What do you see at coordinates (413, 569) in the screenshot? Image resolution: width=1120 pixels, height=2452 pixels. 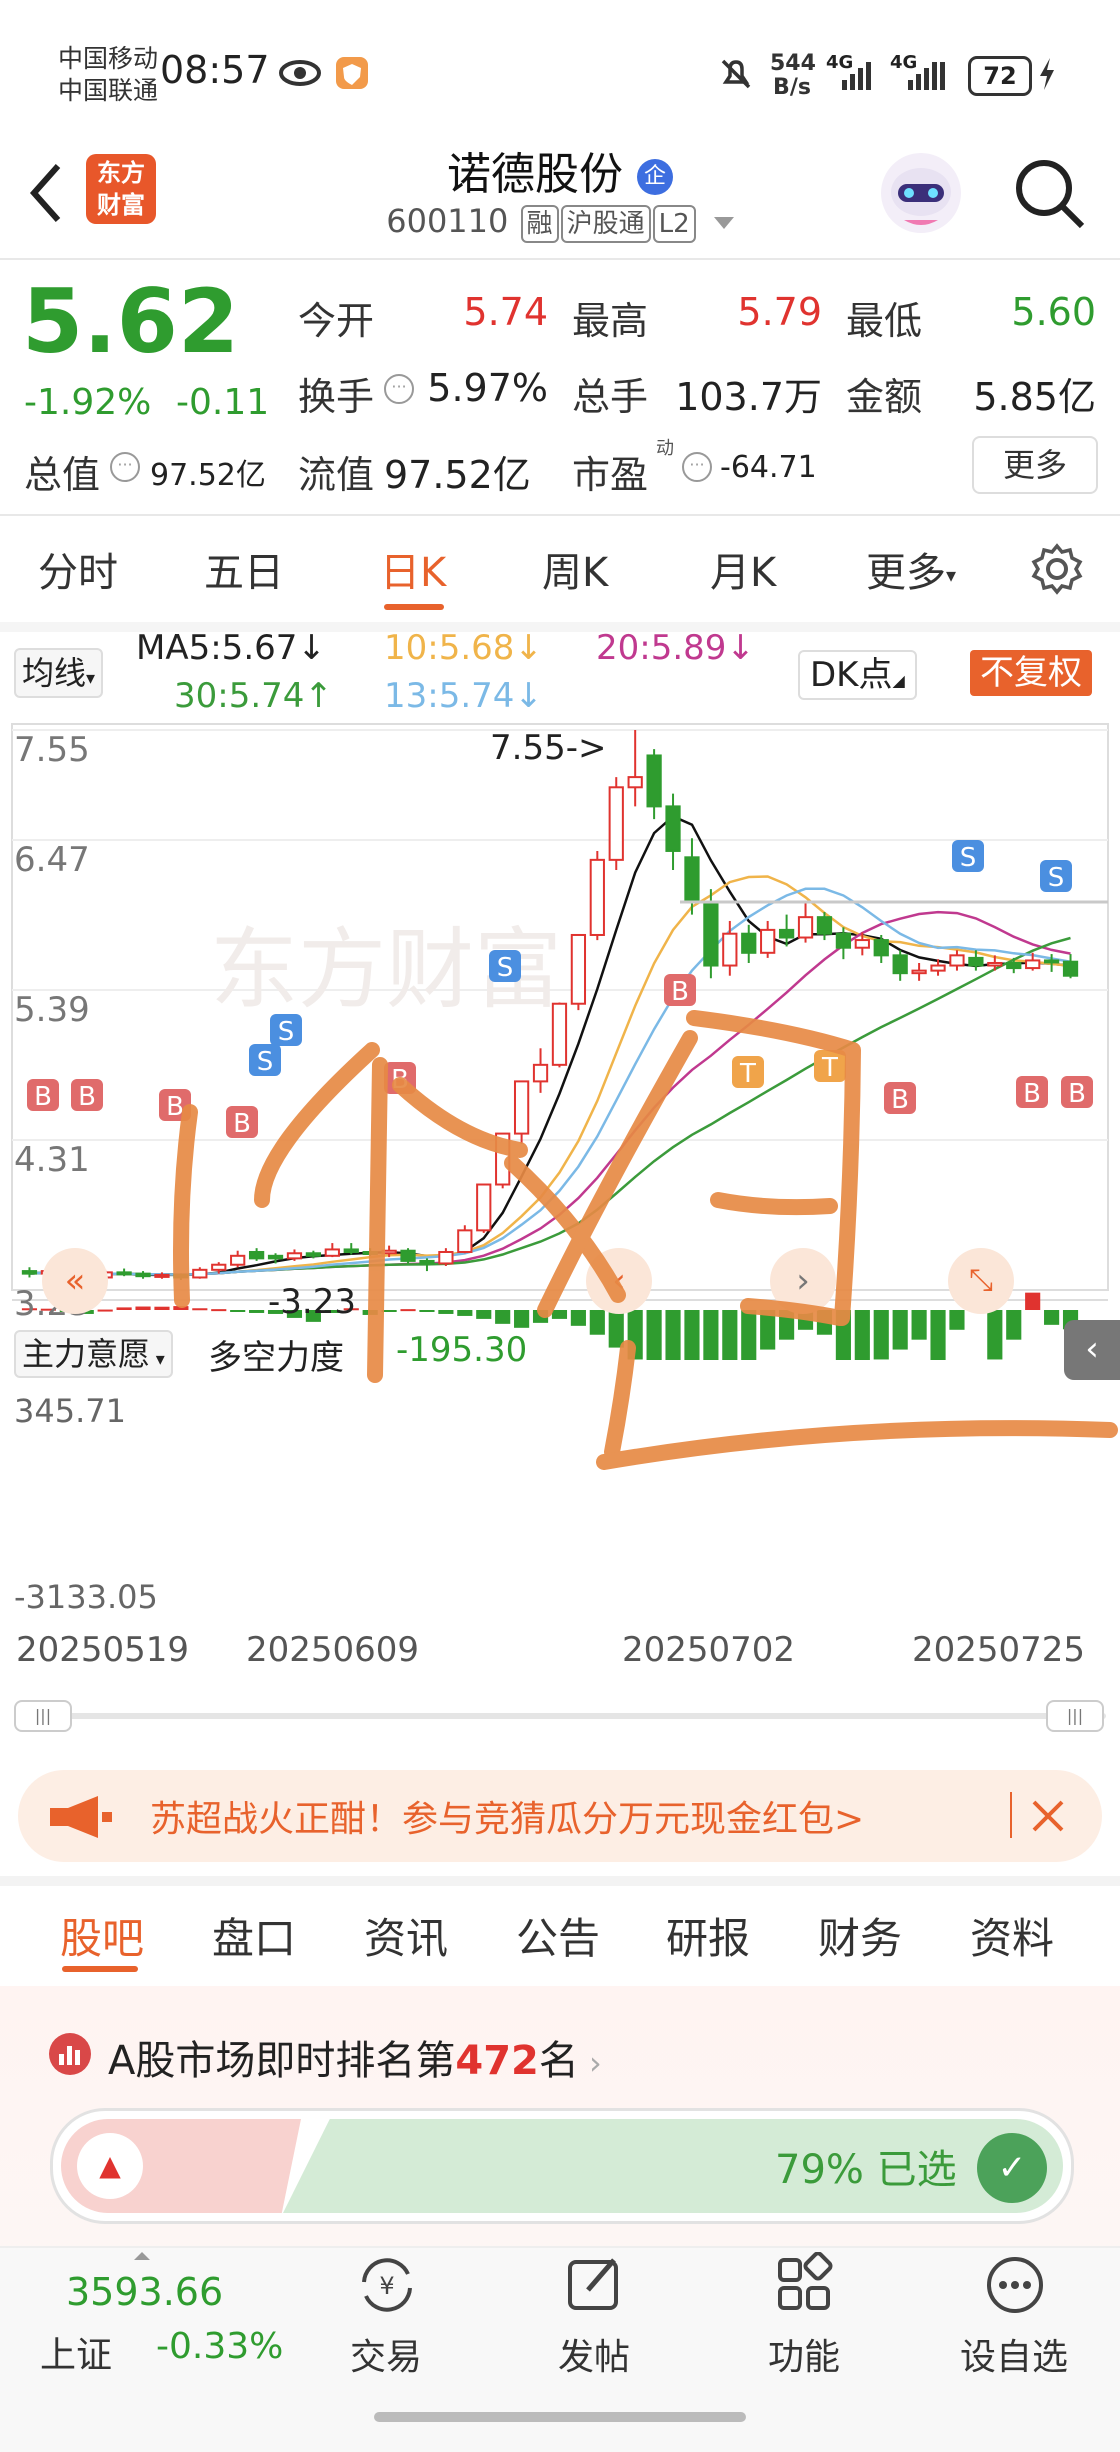 I see `tab-daily-k: 日K` at bounding box center [413, 569].